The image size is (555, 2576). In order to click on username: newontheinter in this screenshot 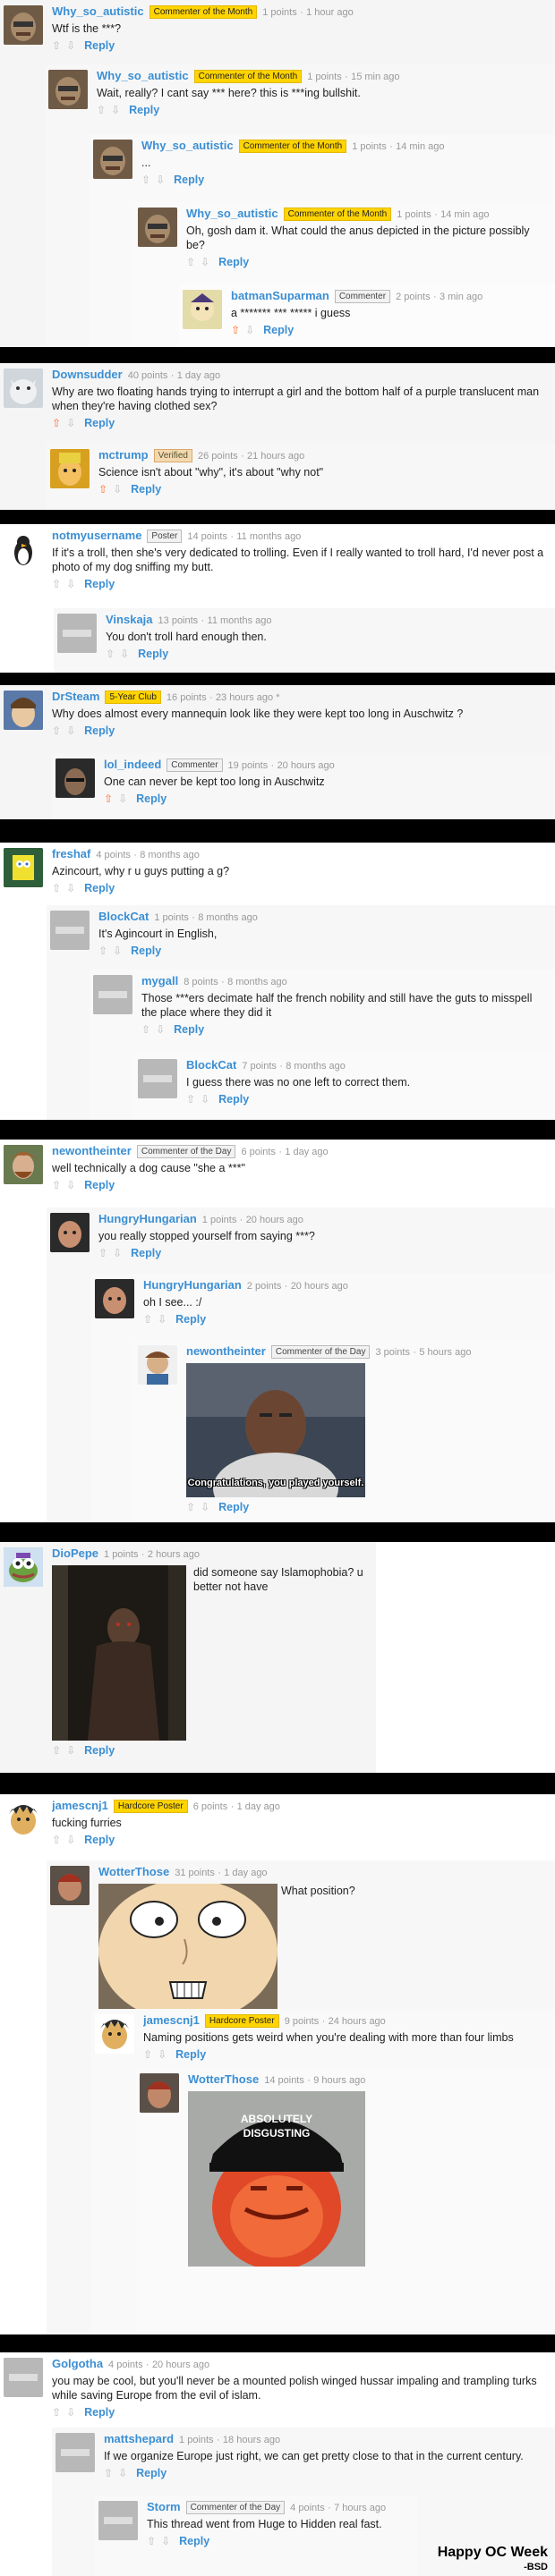, I will do `click(92, 1150)`.